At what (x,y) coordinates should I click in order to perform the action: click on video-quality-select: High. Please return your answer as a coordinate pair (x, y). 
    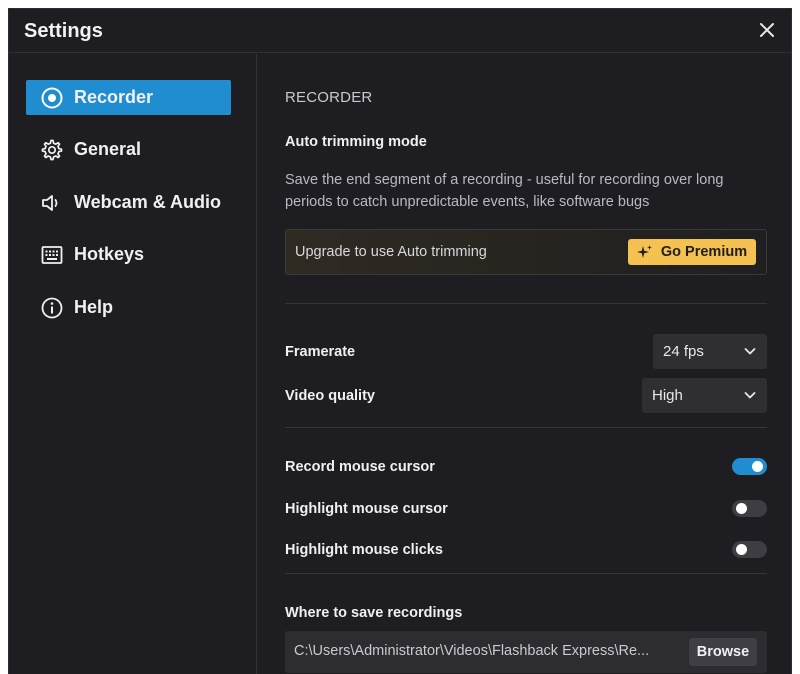
    Looking at the image, I should click on (704, 395).